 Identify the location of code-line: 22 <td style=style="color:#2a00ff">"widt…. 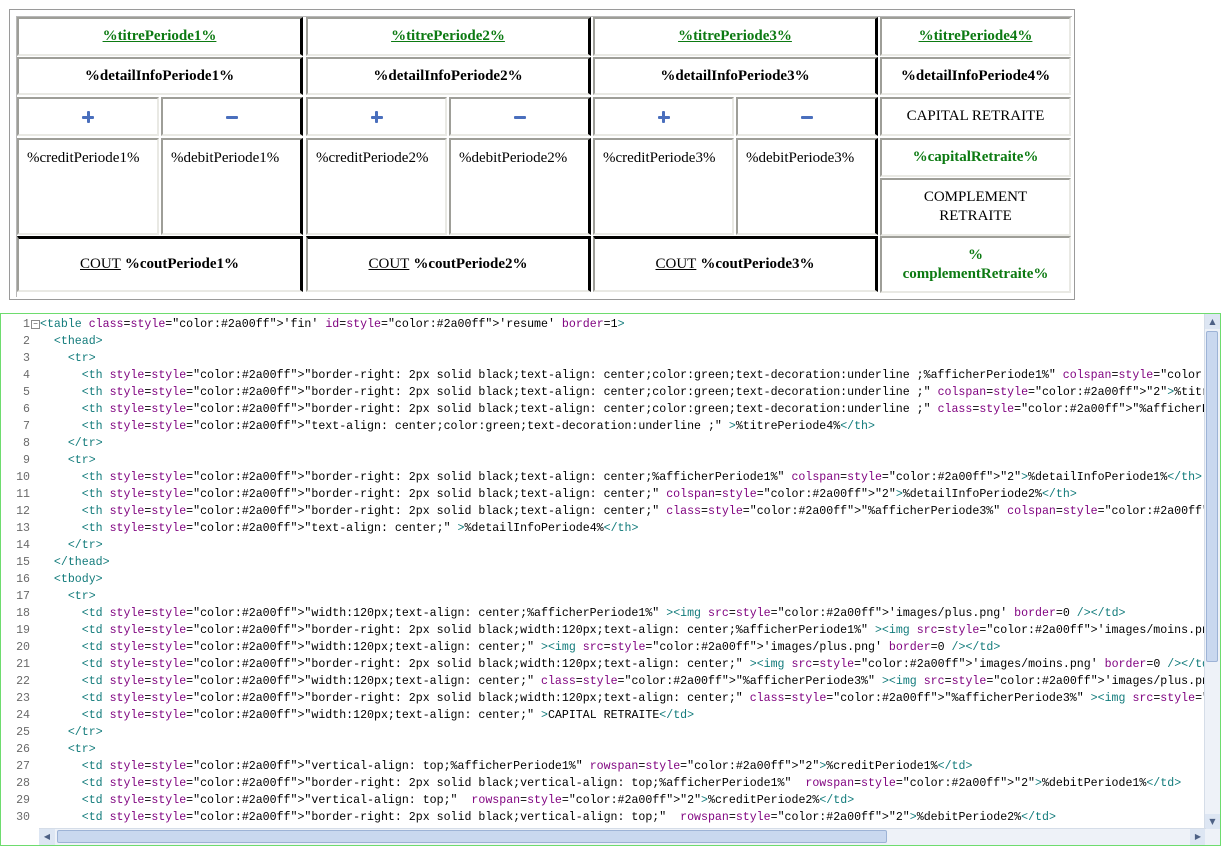
(603, 681).